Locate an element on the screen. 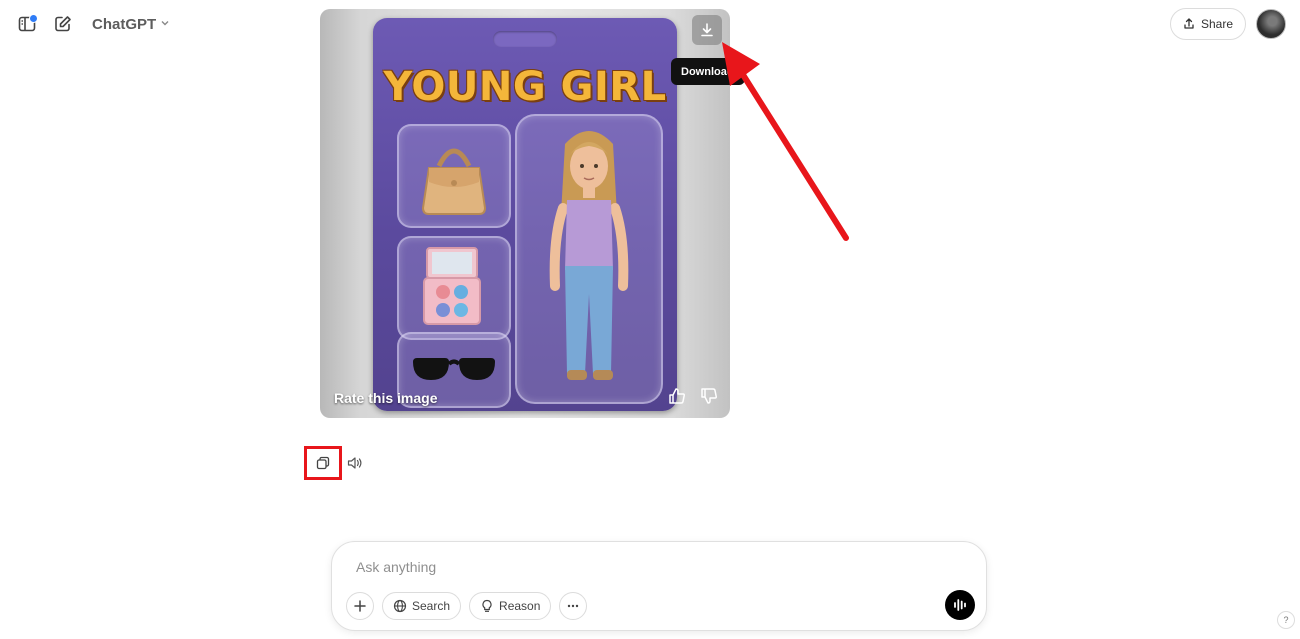  share-button: Share is located at coordinates (1207, 24).